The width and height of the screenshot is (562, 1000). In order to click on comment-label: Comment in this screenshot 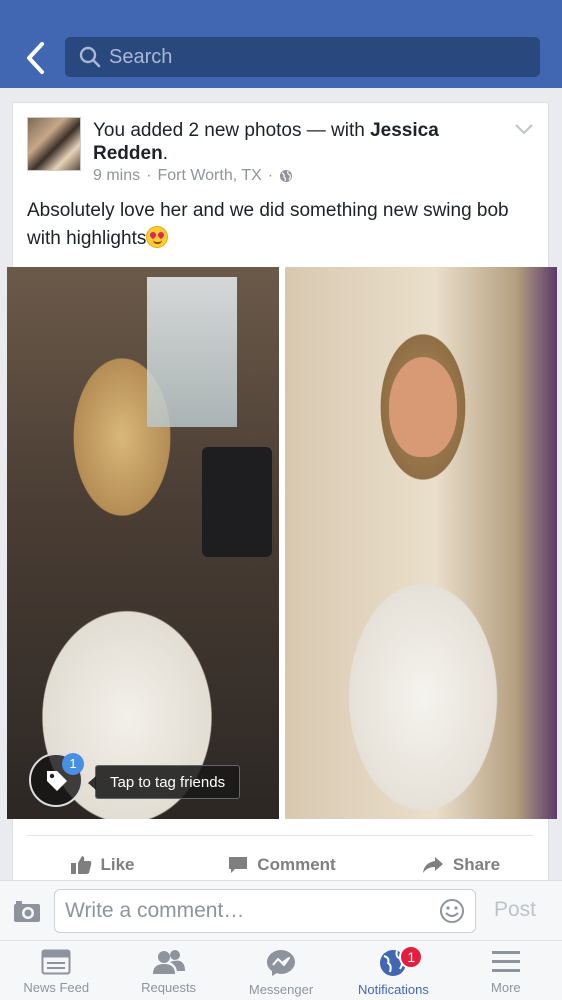, I will do `click(296, 864)`.